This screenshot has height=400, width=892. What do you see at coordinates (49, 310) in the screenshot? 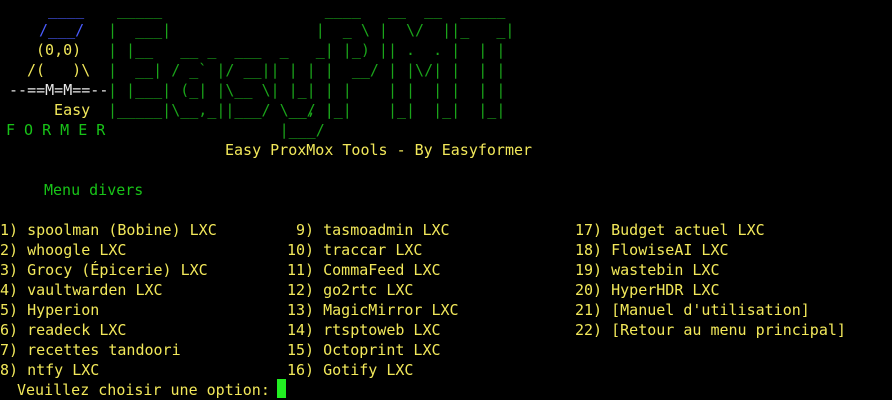
I see `menu-option-5: 5) Hyperion` at bounding box center [49, 310].